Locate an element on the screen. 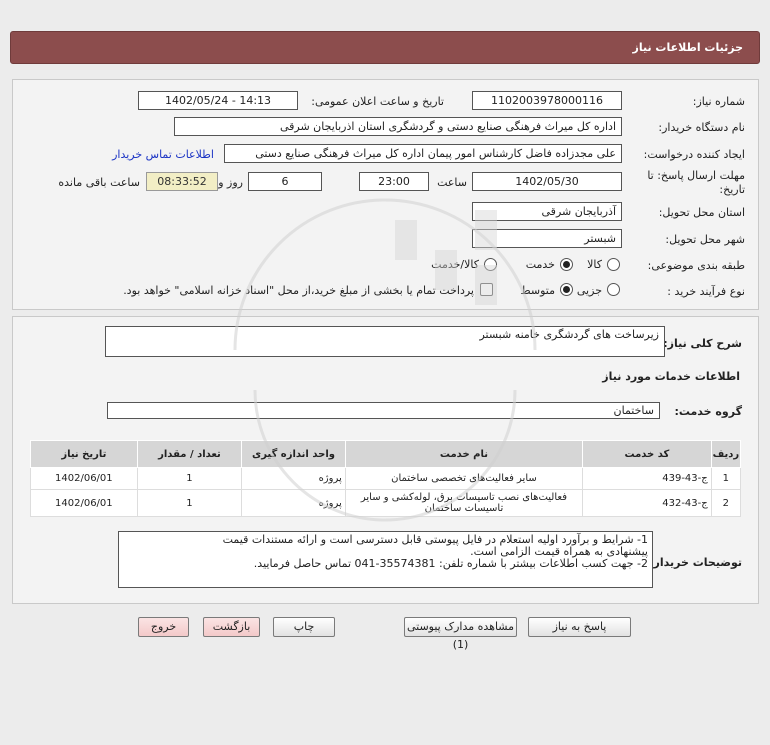 Image resolution: width=770 pixels, height=745 pixels. process-option-medium: متوسط is located at coordinates (537, 290).